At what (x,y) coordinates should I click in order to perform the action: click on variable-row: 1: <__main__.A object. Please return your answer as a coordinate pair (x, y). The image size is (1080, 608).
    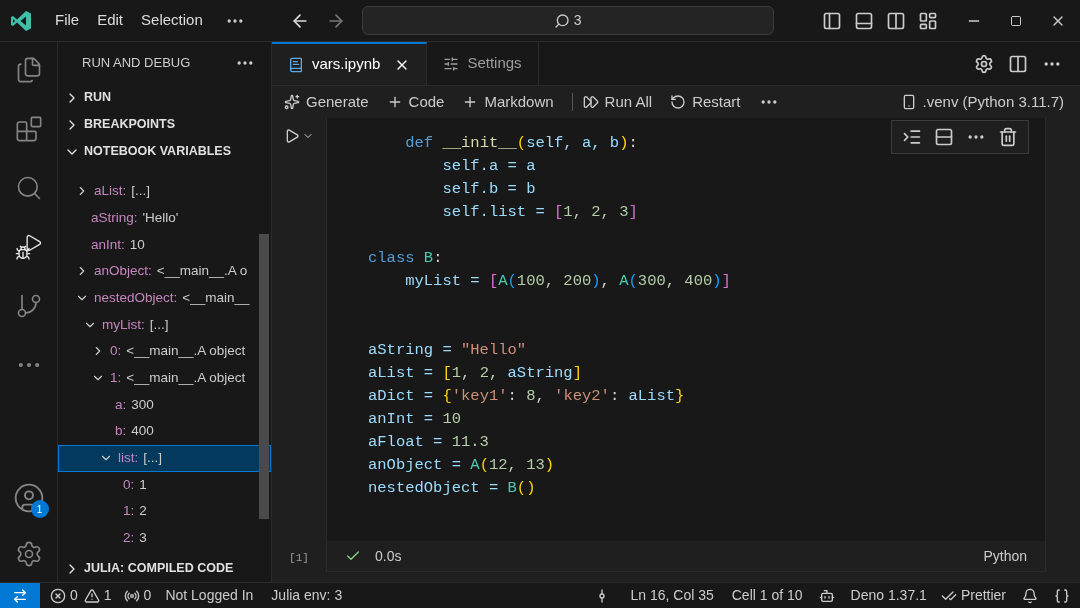
    Looking at the image, I should click on (164, 378).